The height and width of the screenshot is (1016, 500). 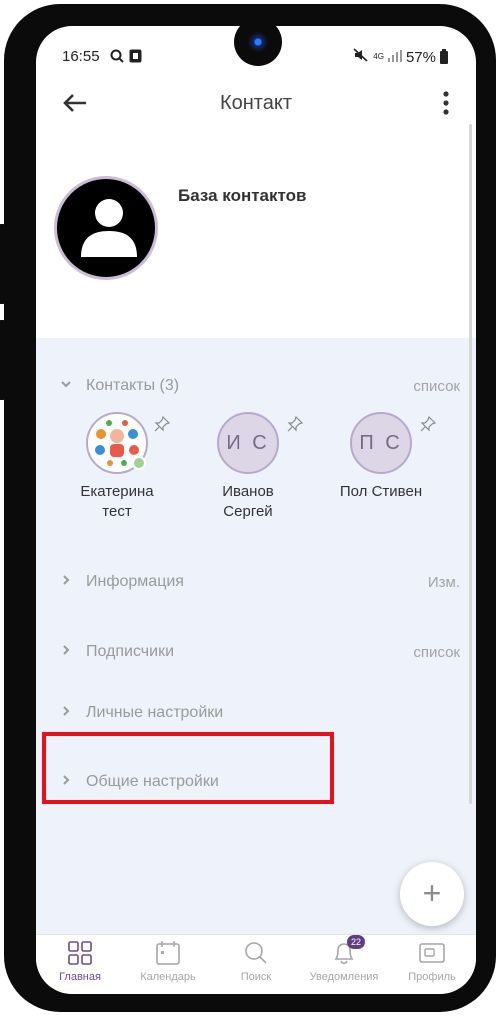 What do you see at coordinates (80, 977) in the screenshot?
I see `nav-label: Главная` at bounding box center [80, 977].